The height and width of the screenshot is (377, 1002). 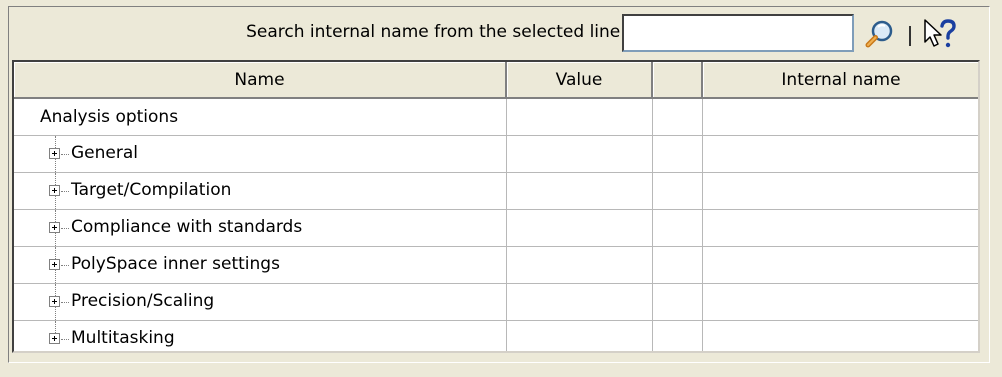 I want to click on tree-node-precision-scaling: Precision/Scaling, so click(x=260, y=302).